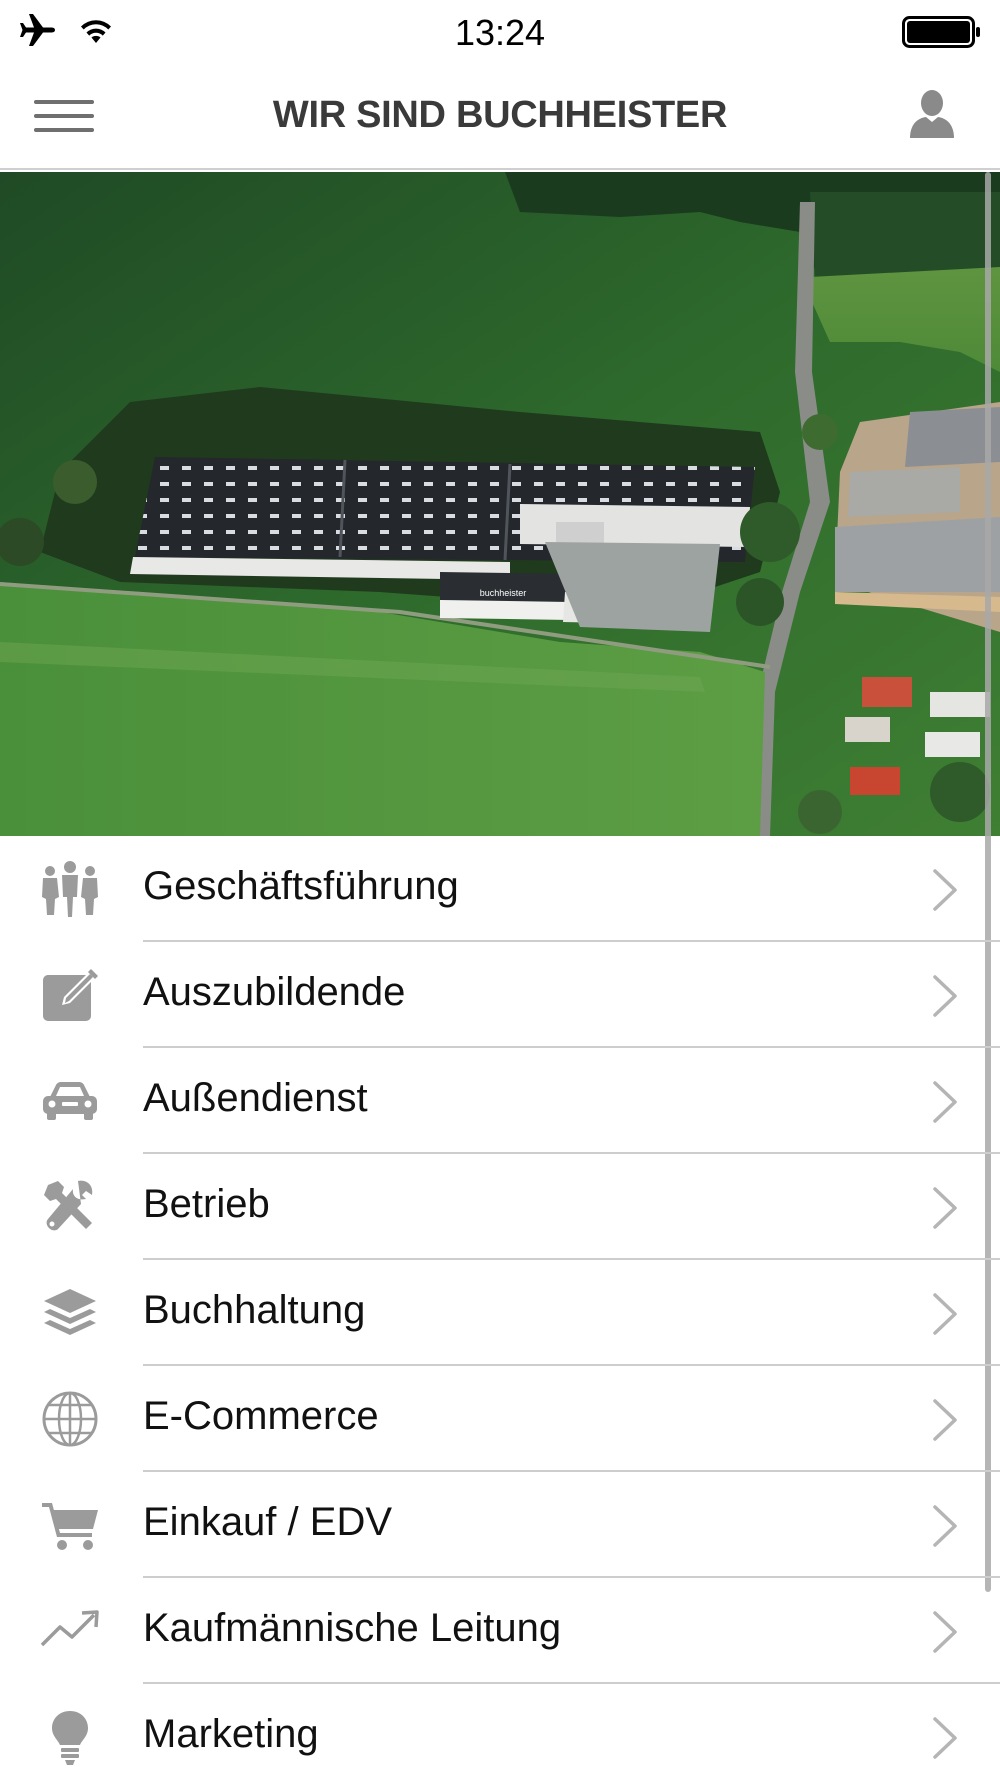 This screenshot has height=1778, width=1000. Describe the element at coordinates (70, 1419) in the screenshot. I see `globe-icon` at that location.